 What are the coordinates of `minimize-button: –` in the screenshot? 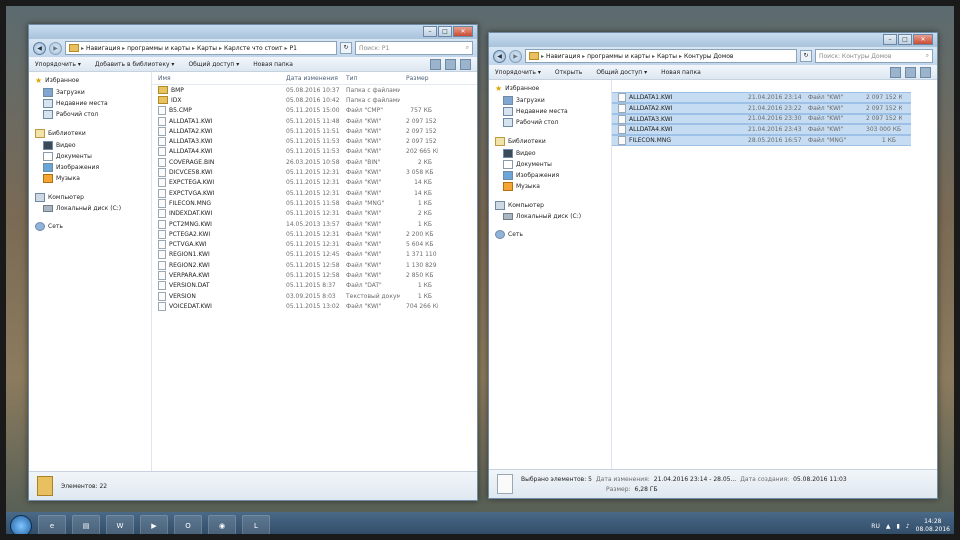 It's located at (430, 31).